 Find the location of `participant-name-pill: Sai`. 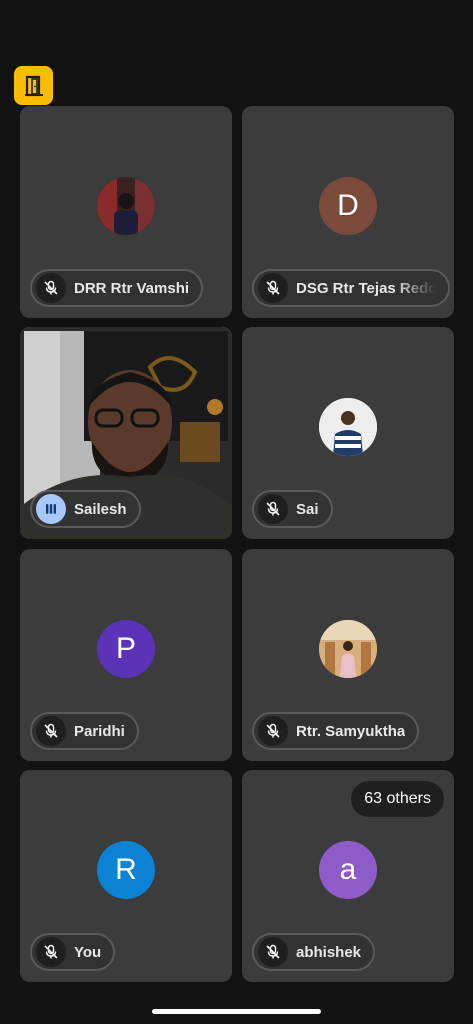

participant-name-pill: Sai is located at coordinates (292, 509).